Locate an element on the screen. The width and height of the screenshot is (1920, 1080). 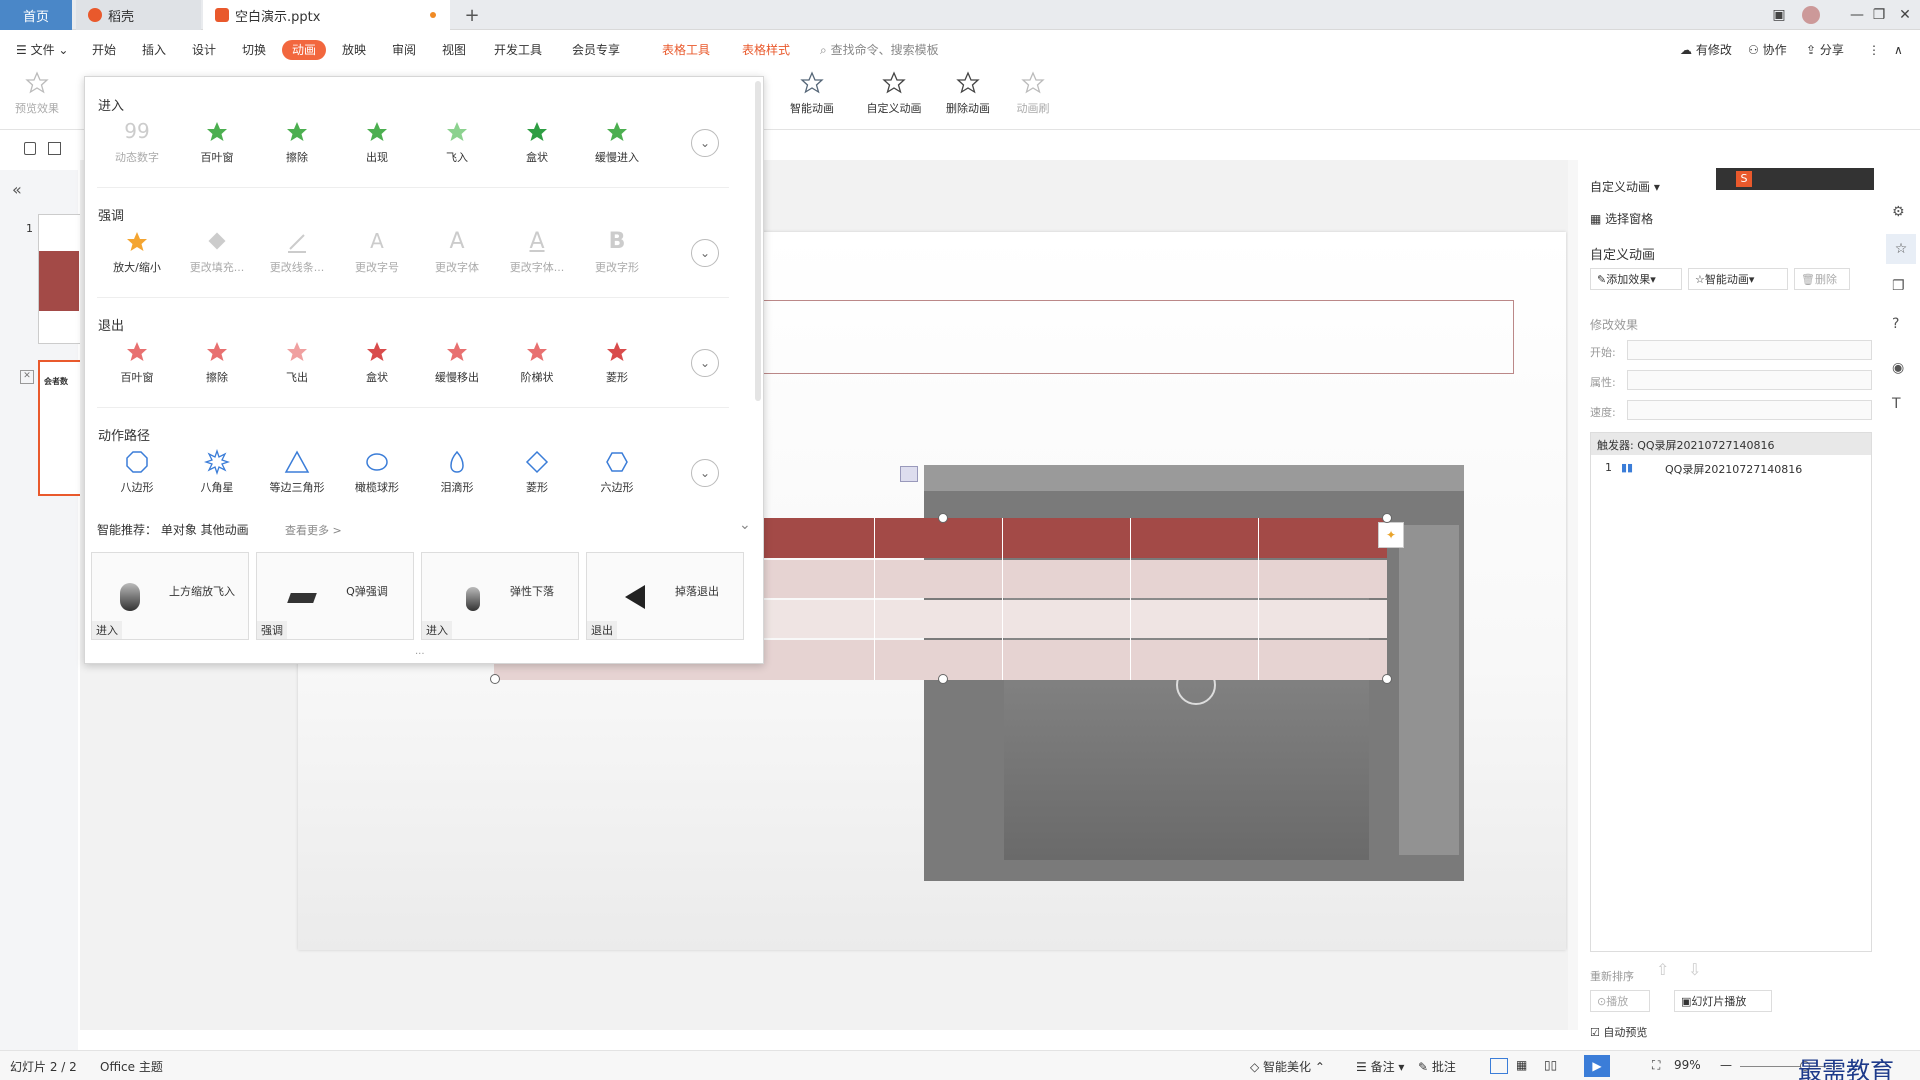
collapse-pane-button: « is located at coordinates (17, 189).